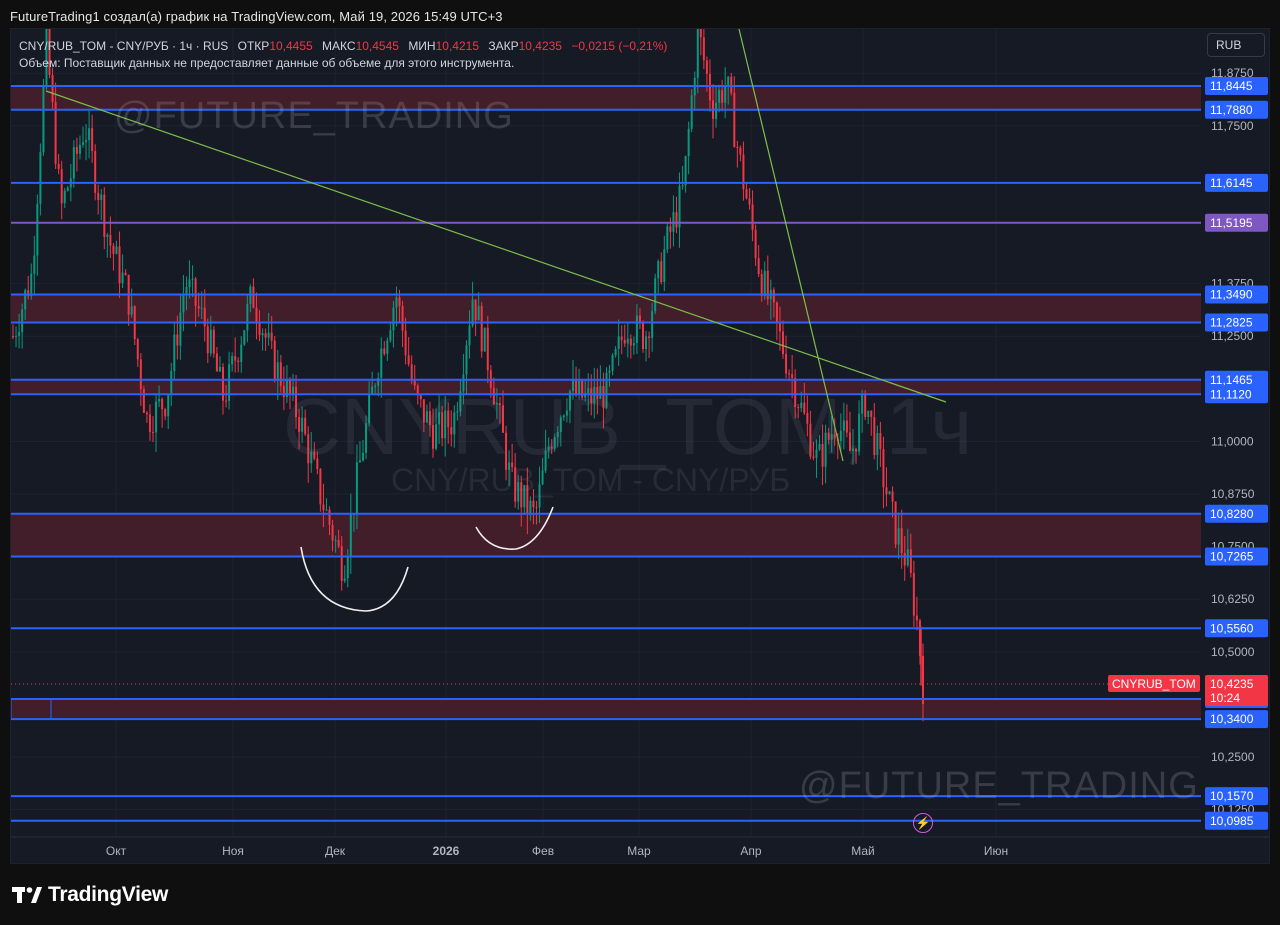 This screenshot has height=925, width=1280. What do you see at coordinates (1232, 126) in the screenshot?
I see `y-axis-tick: 11,7500` at bounding box center [1232, 126].